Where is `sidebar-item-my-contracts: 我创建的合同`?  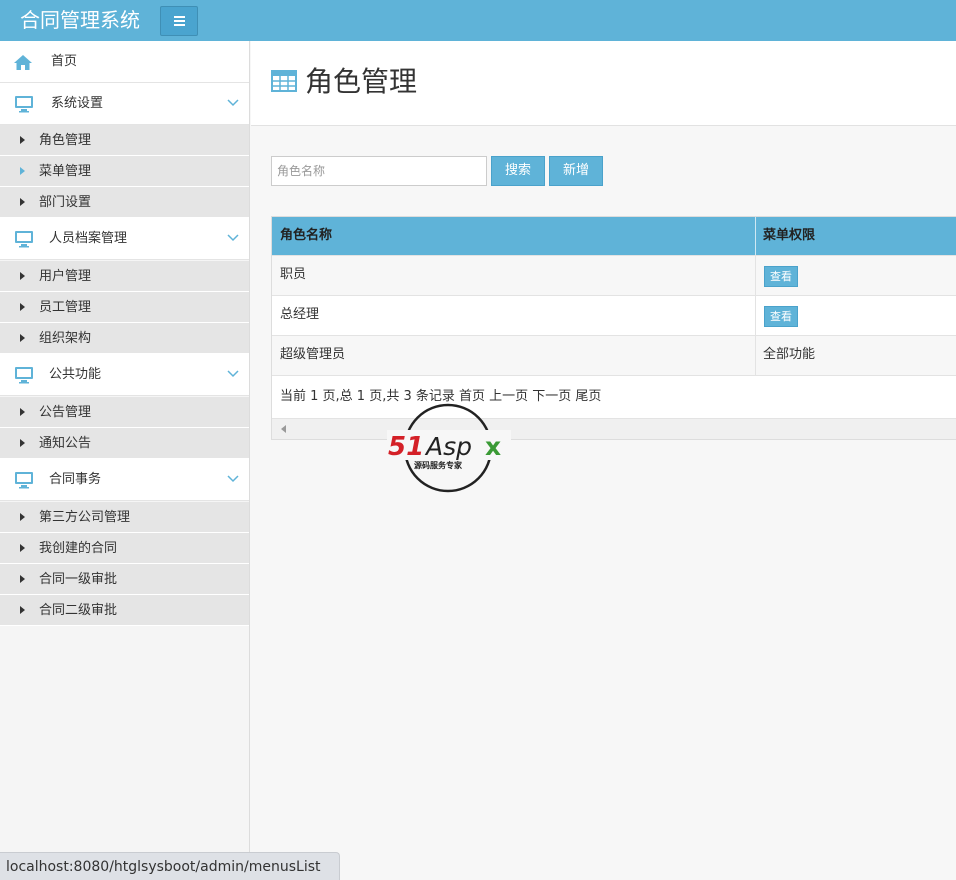
sidebar-item-my-contracts: 我创建的合同 is located at coordinates (124, 548).